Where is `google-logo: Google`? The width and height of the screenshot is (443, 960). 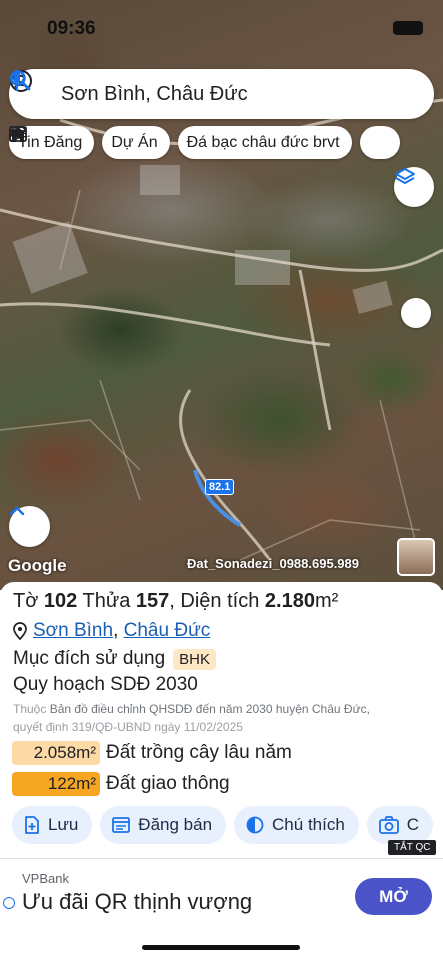 google-logo: Google is located at coordinates (37, 565).